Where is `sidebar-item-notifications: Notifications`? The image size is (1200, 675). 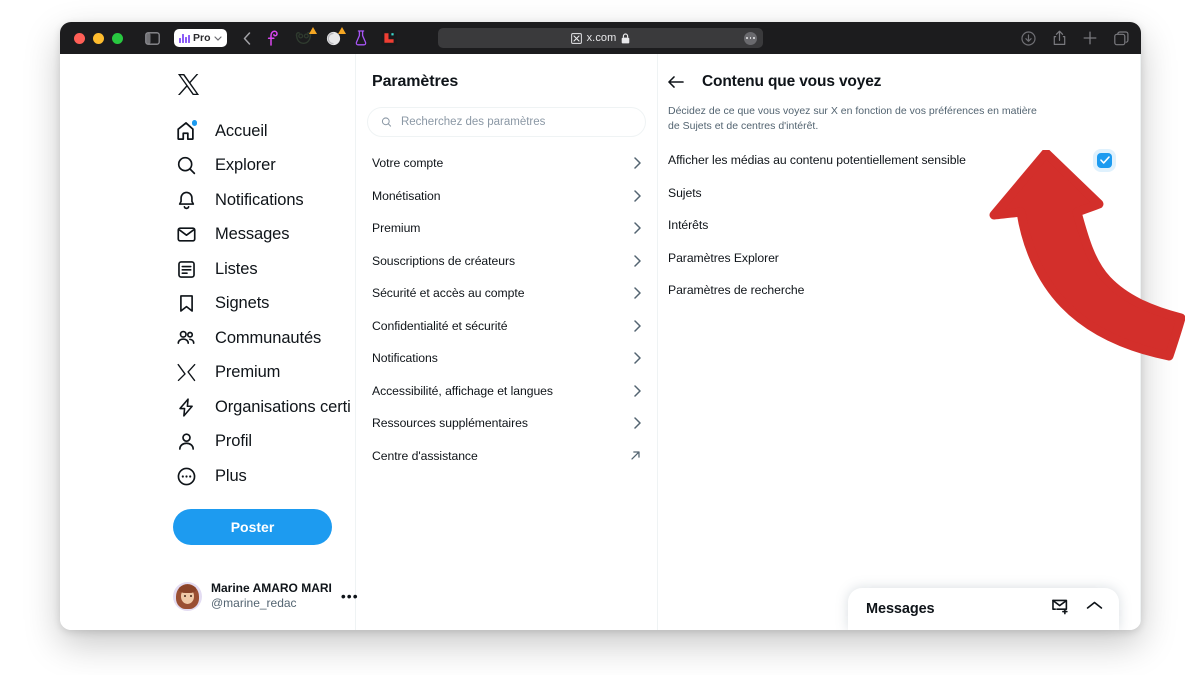 sidebar-item-notifications: Notifications is located at coordinates (264, 200).